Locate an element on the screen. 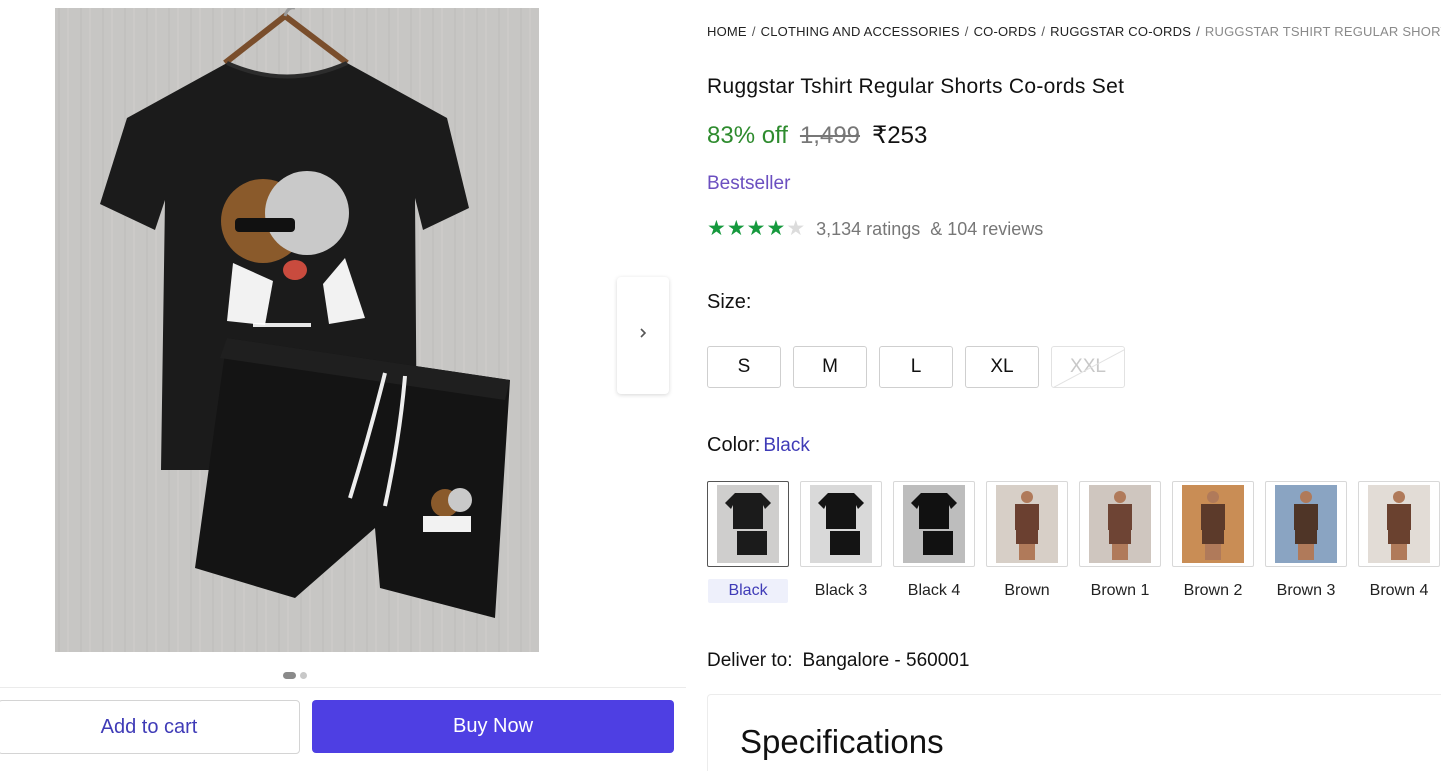 The height and width of the screenshot is (771, 1441). purchase-bar: Add to cart Buy Now is located at coordinates (343, 729).